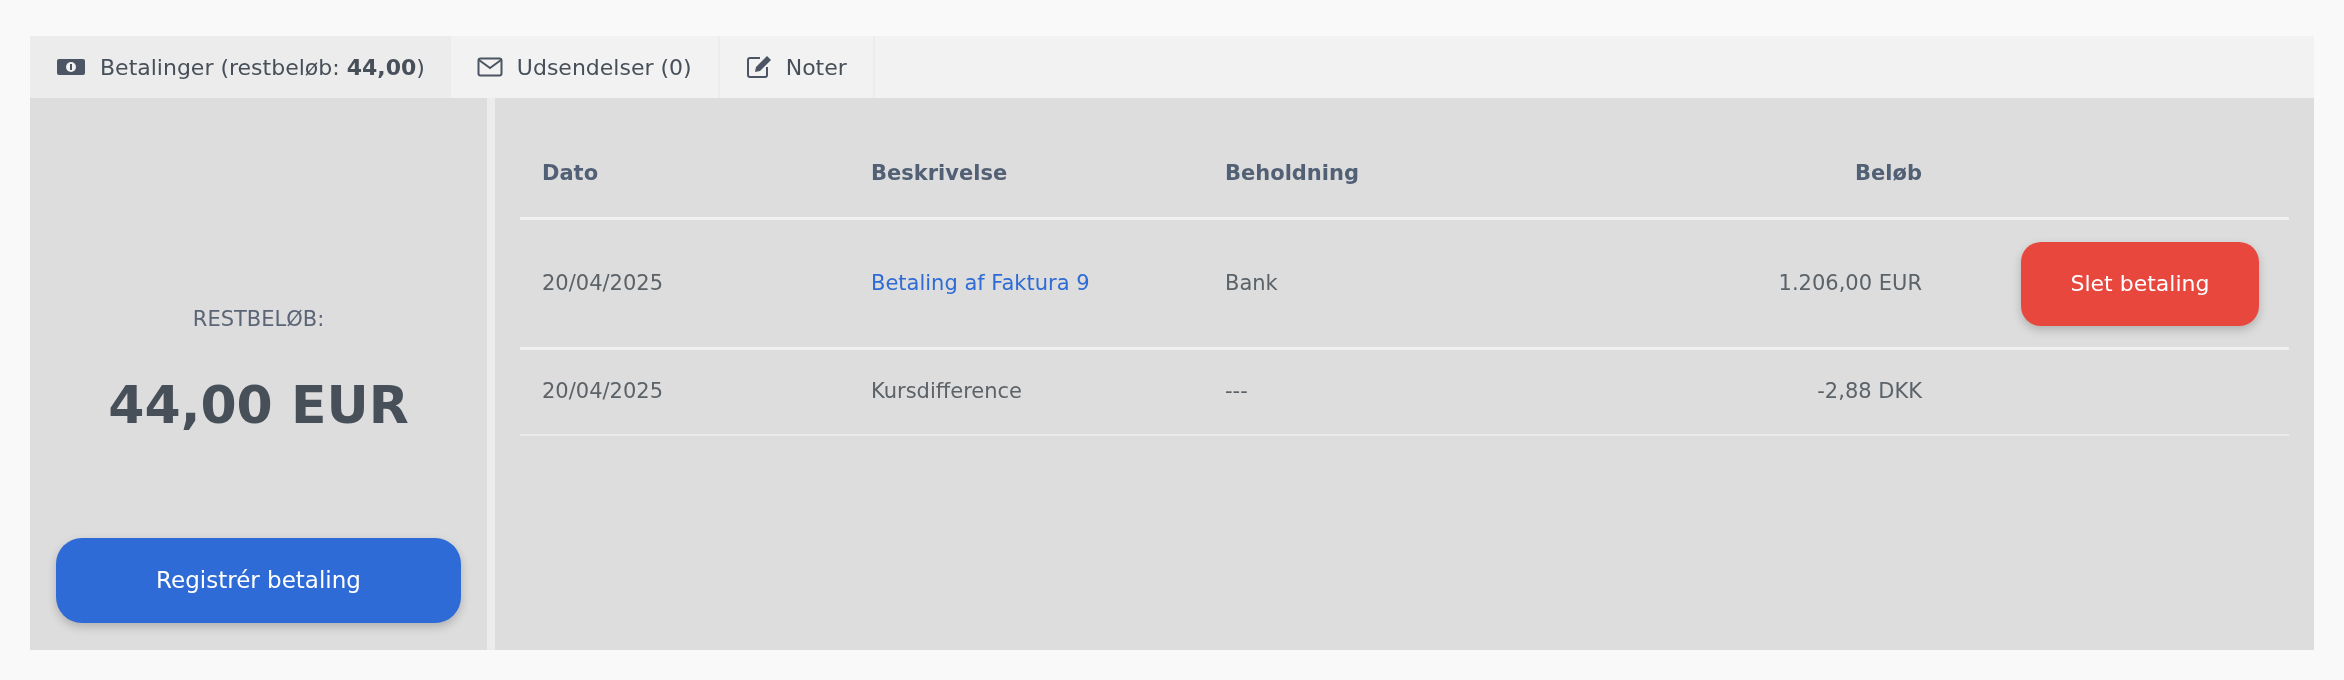  Describe the element at coordinates (240, 67) in the screenshot. I see `tab: Betalinger (restbeløb: 44,00)` at that location.